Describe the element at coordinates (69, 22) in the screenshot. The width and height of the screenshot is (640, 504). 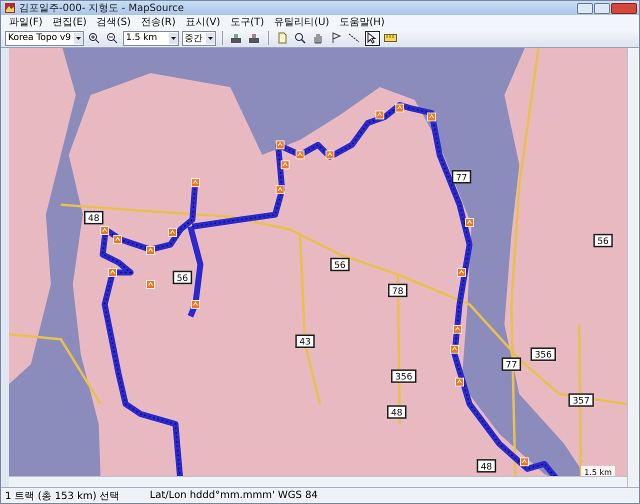
I see `menu-item: 편집(E)` at that location.